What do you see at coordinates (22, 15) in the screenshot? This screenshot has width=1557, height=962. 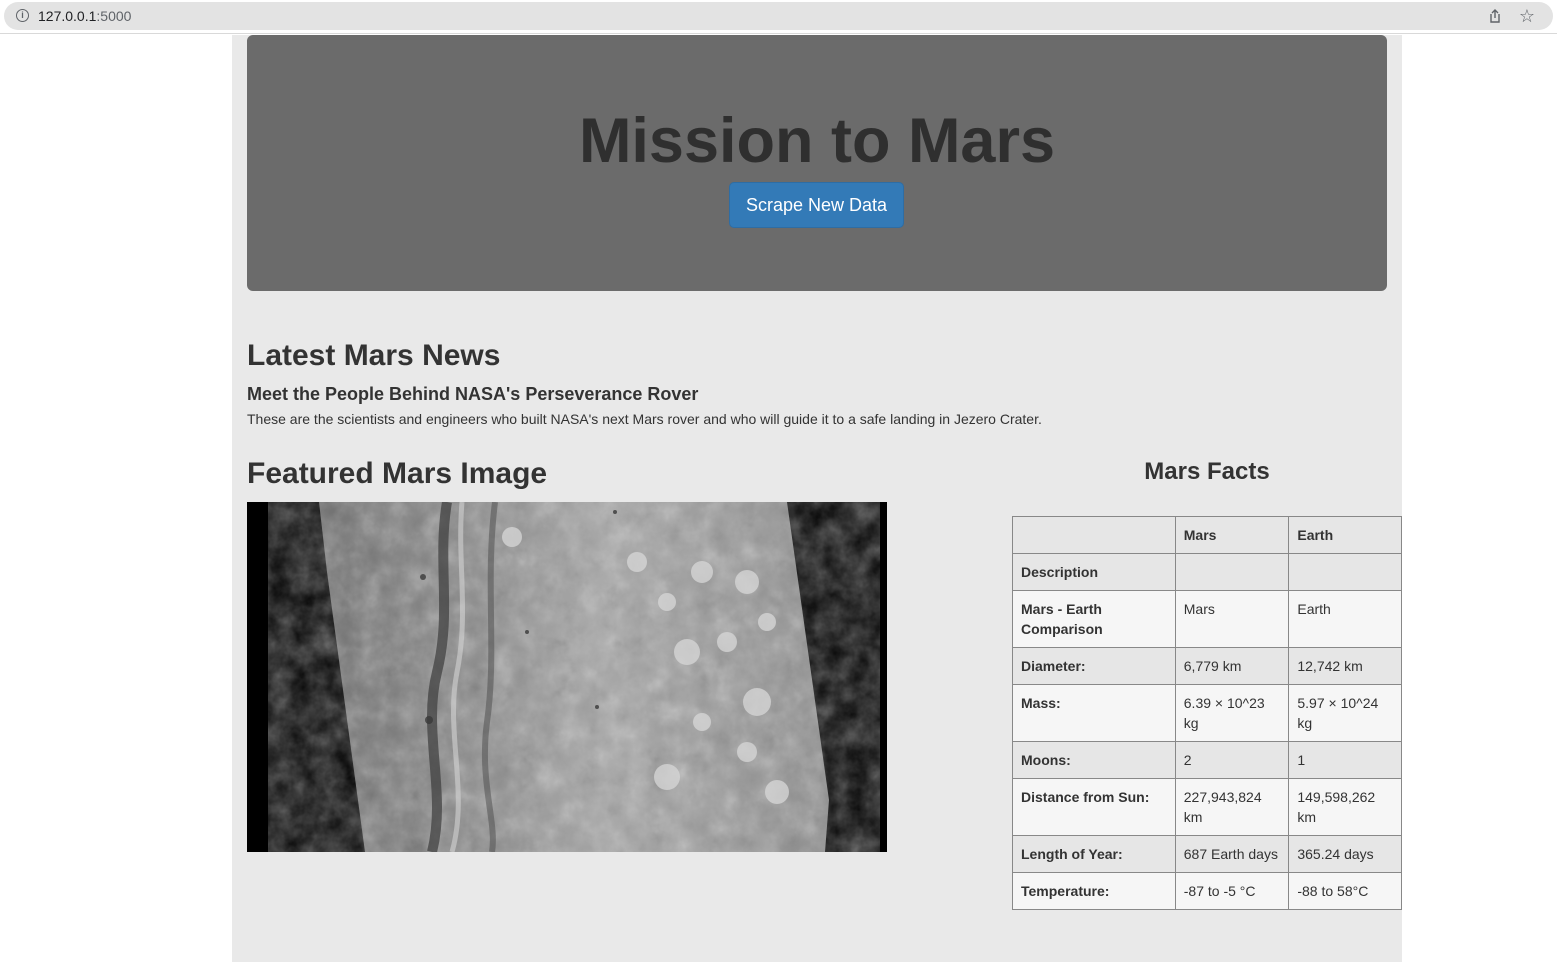 I see `info-icon: i` at bounding box center [22, 15].